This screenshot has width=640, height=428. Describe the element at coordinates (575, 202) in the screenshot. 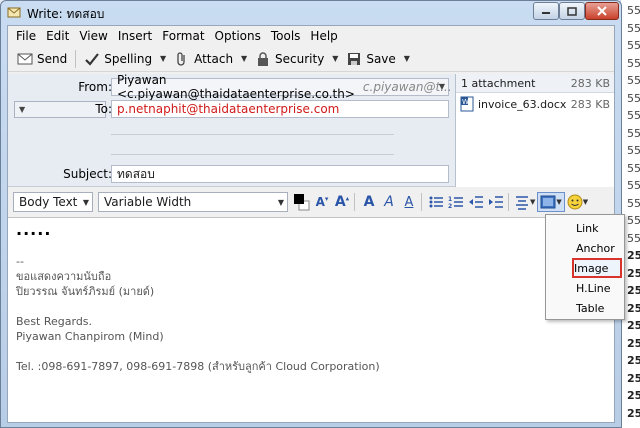

I see `smiley-icon` at that location.